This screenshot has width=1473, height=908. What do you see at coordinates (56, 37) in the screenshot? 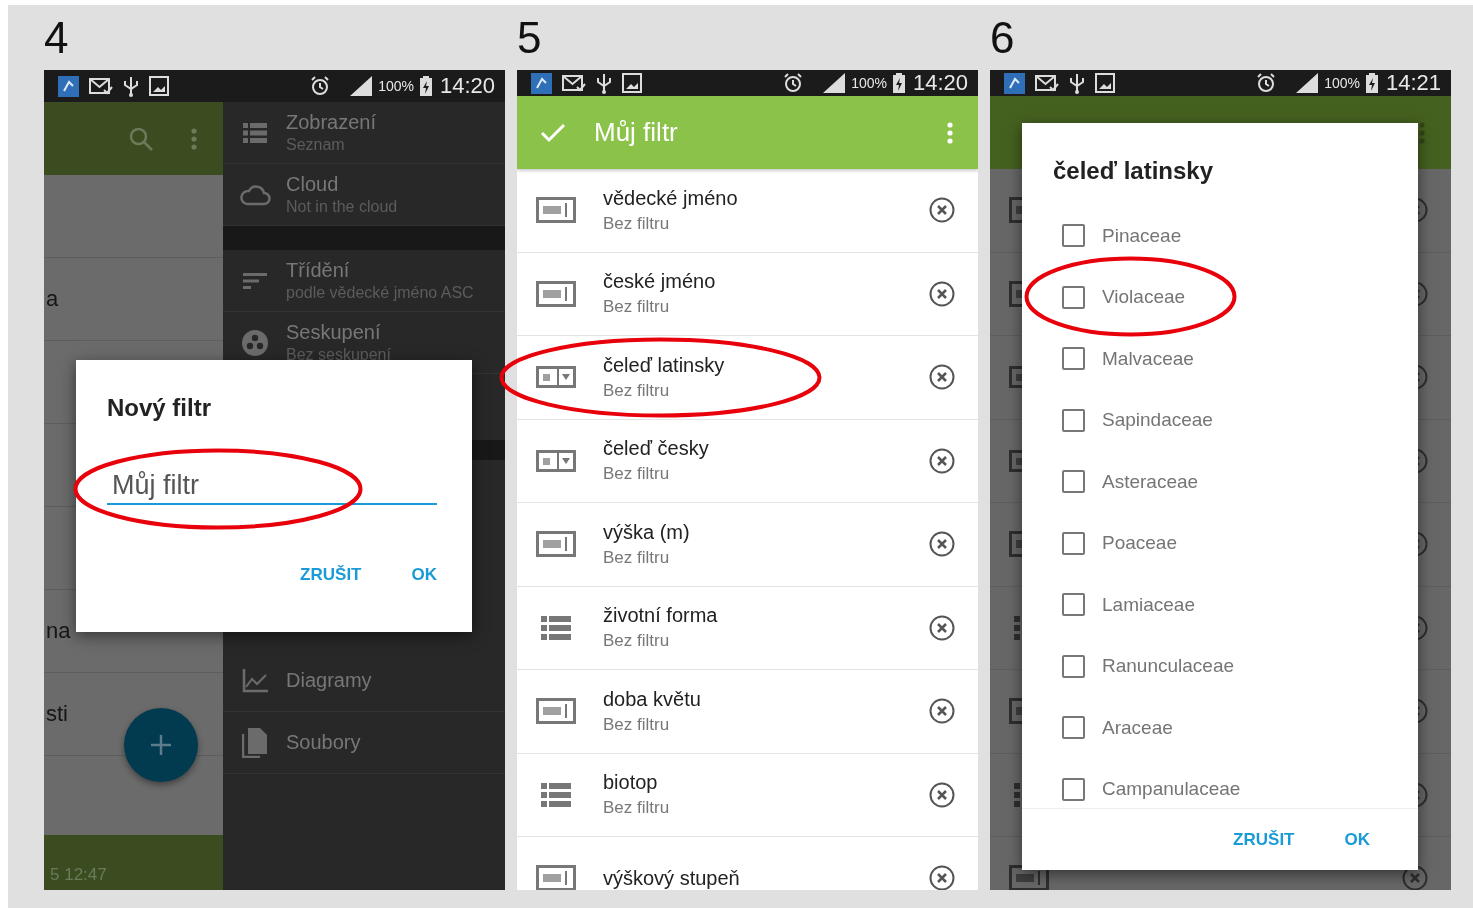
I see `step-number: 4` at bounding box center [56, 37].